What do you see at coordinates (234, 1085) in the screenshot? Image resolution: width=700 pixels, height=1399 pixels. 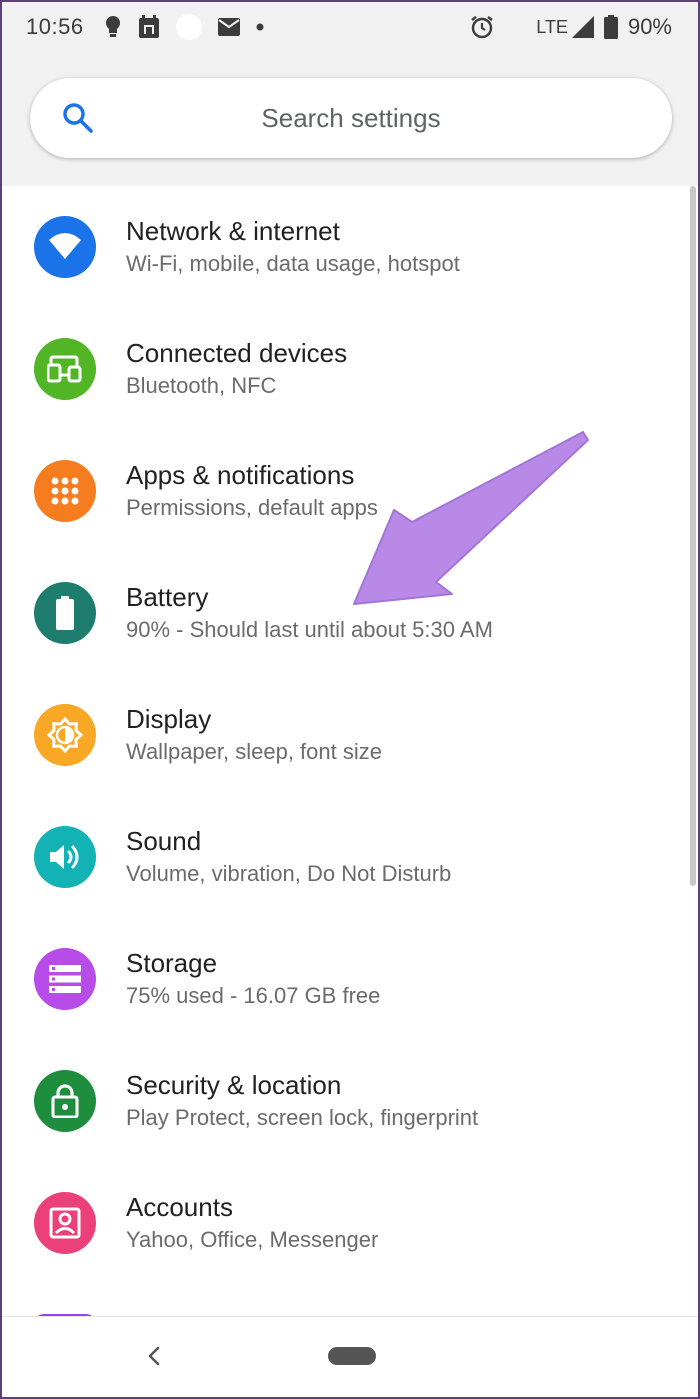 I see `item-title: Security & location` at bounding box center [234, 1085].